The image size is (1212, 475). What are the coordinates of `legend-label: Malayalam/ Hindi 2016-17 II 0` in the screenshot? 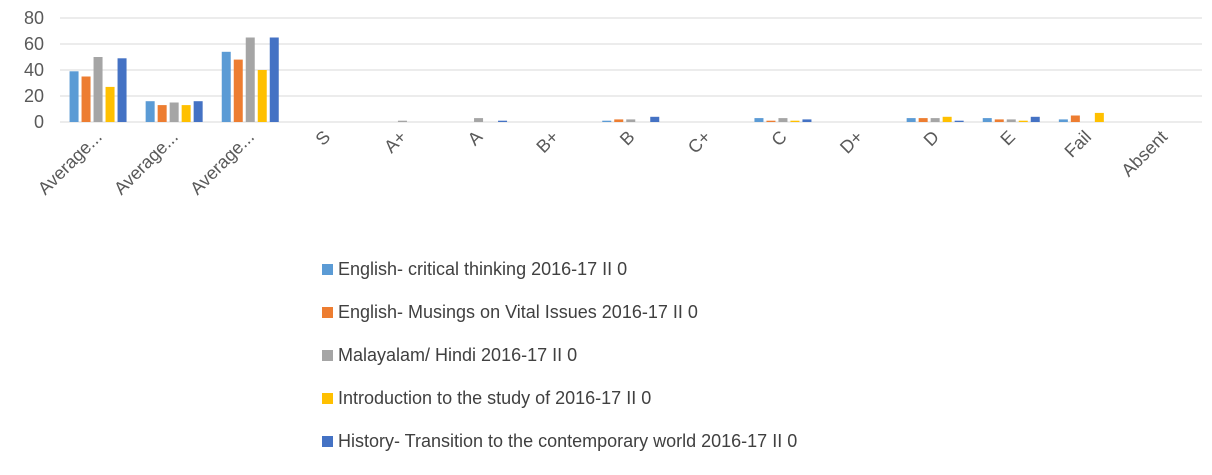 It's located at (458, 354).